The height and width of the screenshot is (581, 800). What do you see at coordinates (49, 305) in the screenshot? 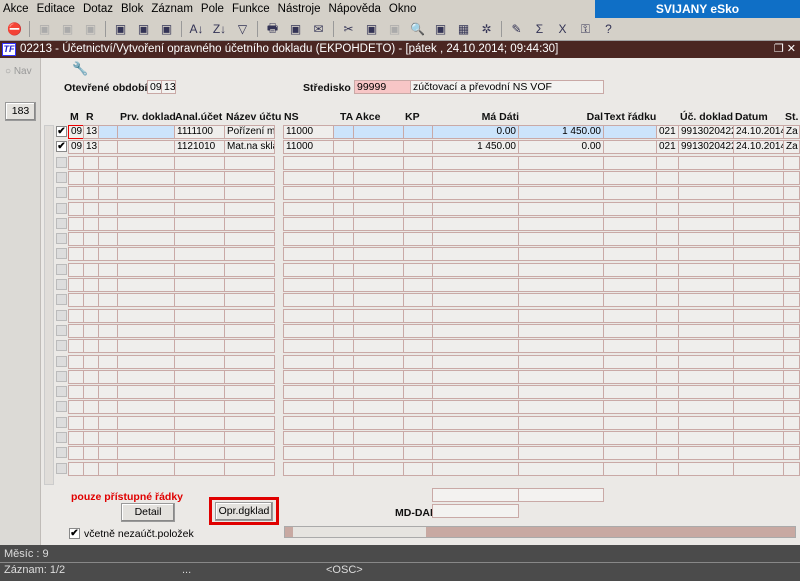
I see `vertical-scrollbar` at bounding box center [49, 305].